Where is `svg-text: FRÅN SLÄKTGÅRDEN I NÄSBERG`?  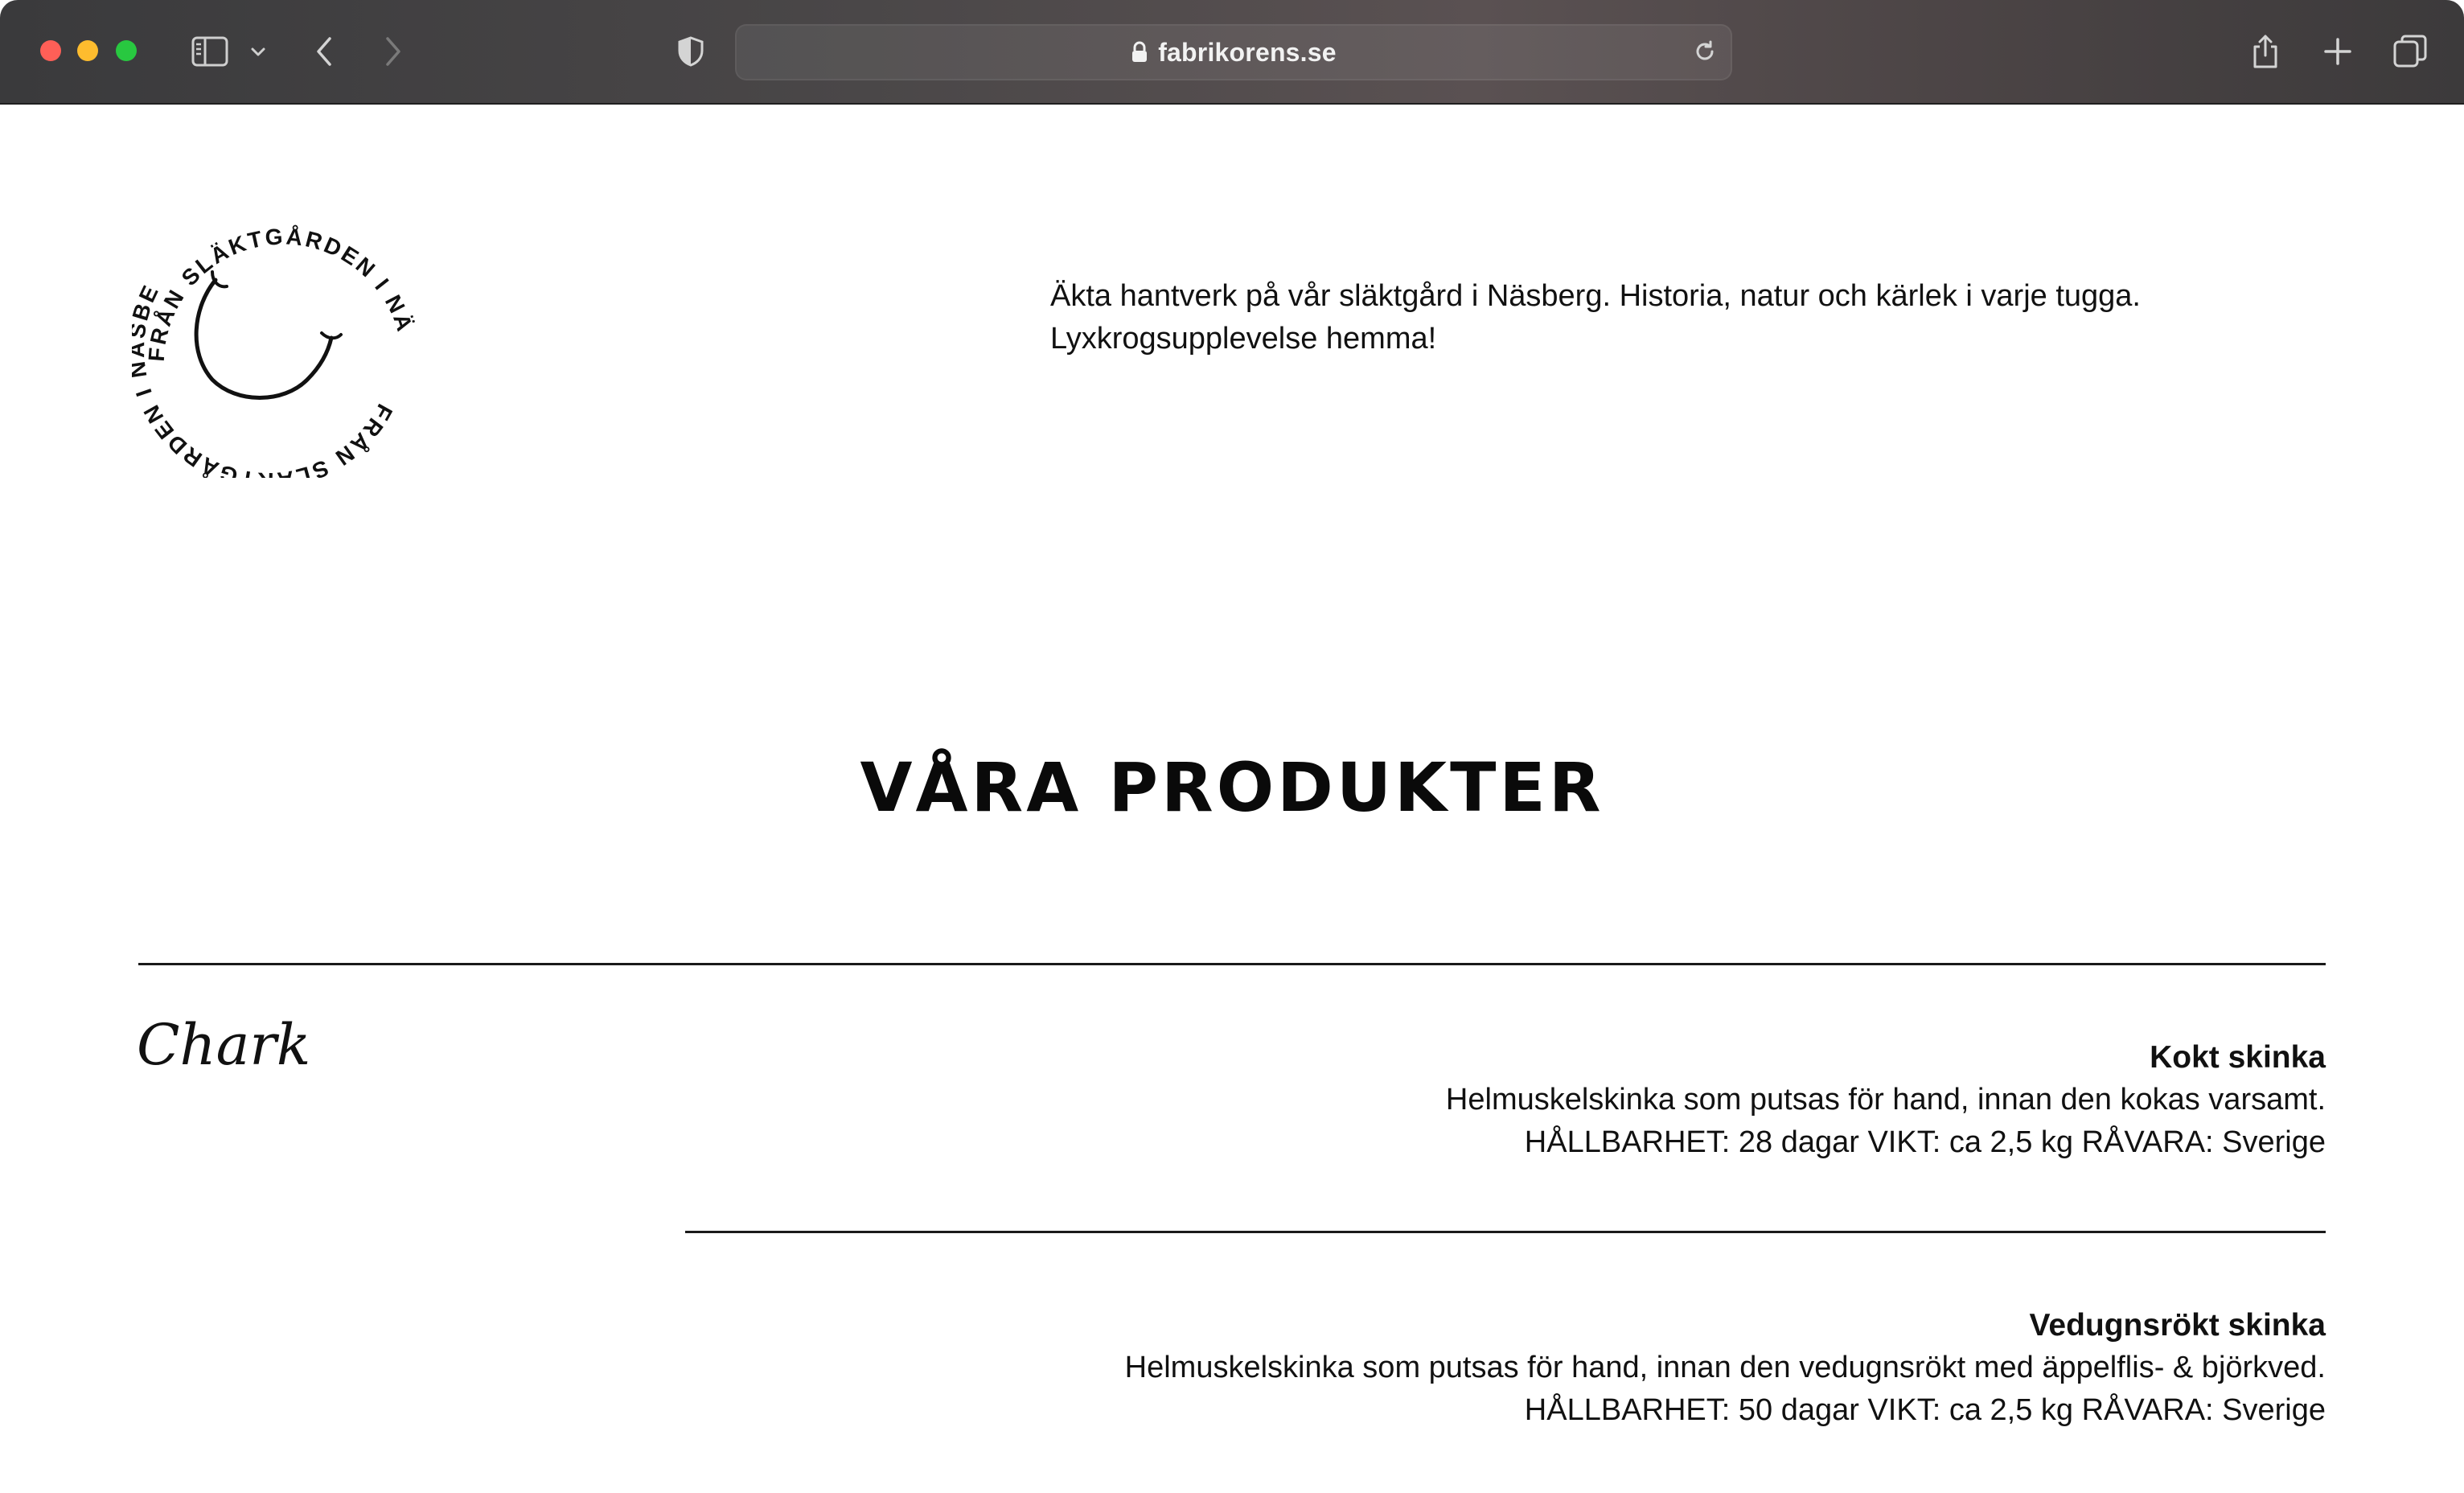 svg-text: FRÅN SLÄKTGÅRDEN I NÄSBERG is located at coordinates (275, 265).